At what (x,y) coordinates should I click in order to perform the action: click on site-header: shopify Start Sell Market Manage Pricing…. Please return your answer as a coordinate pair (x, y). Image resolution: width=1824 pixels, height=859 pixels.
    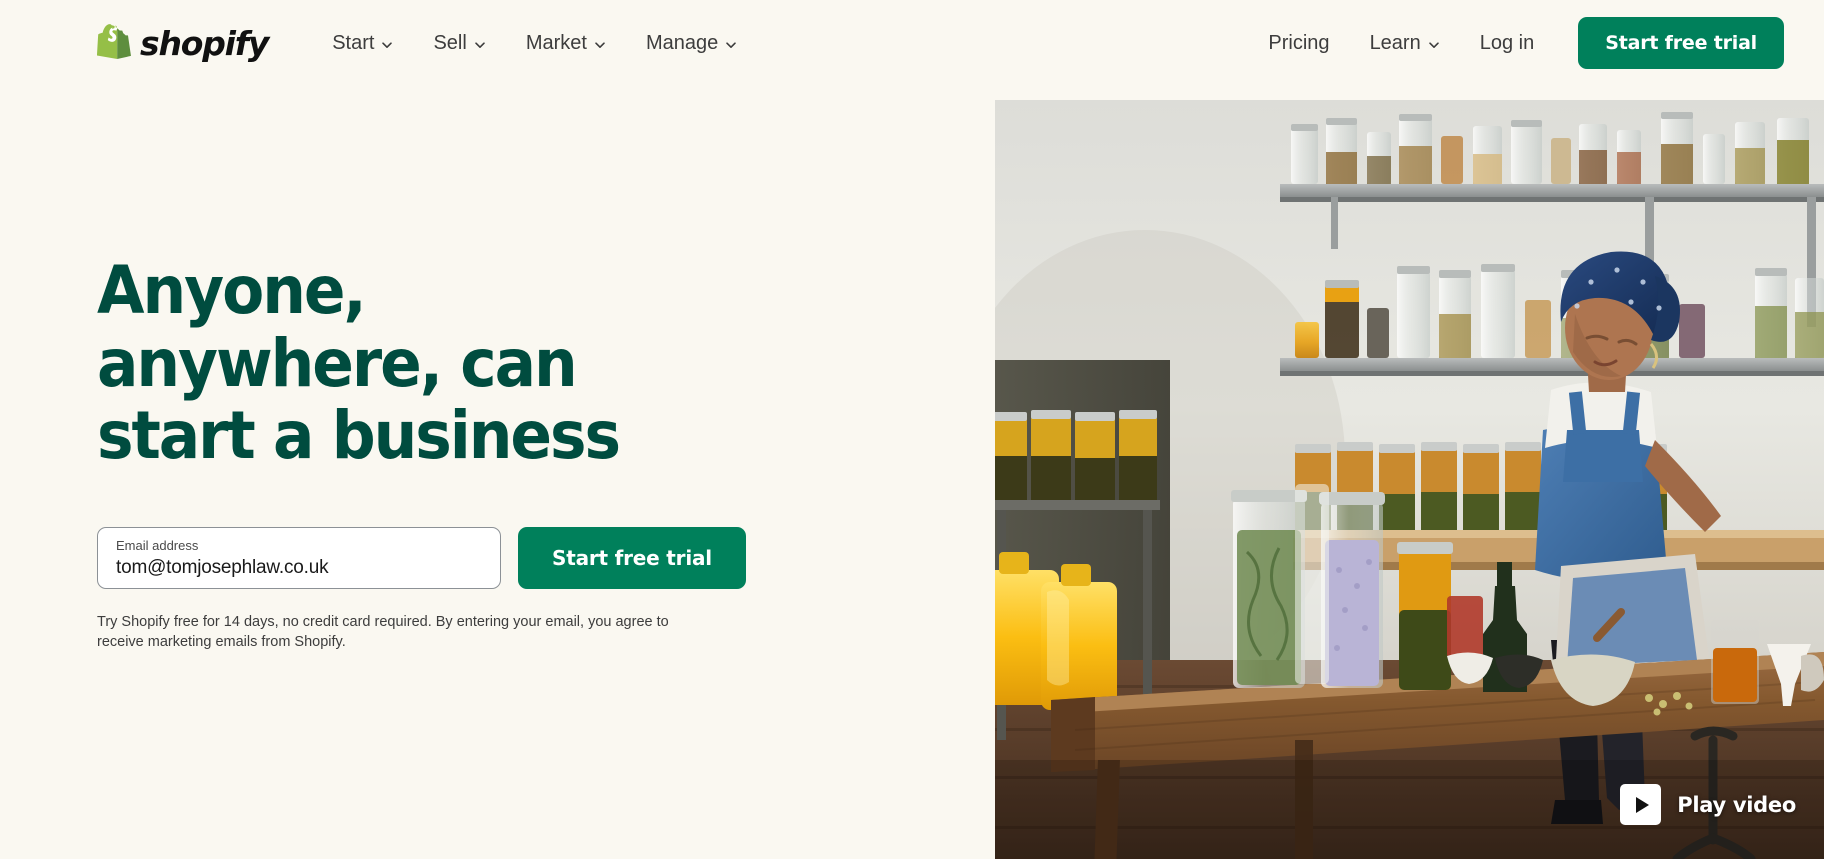
    Looking at the image, I should click on (912, 43).